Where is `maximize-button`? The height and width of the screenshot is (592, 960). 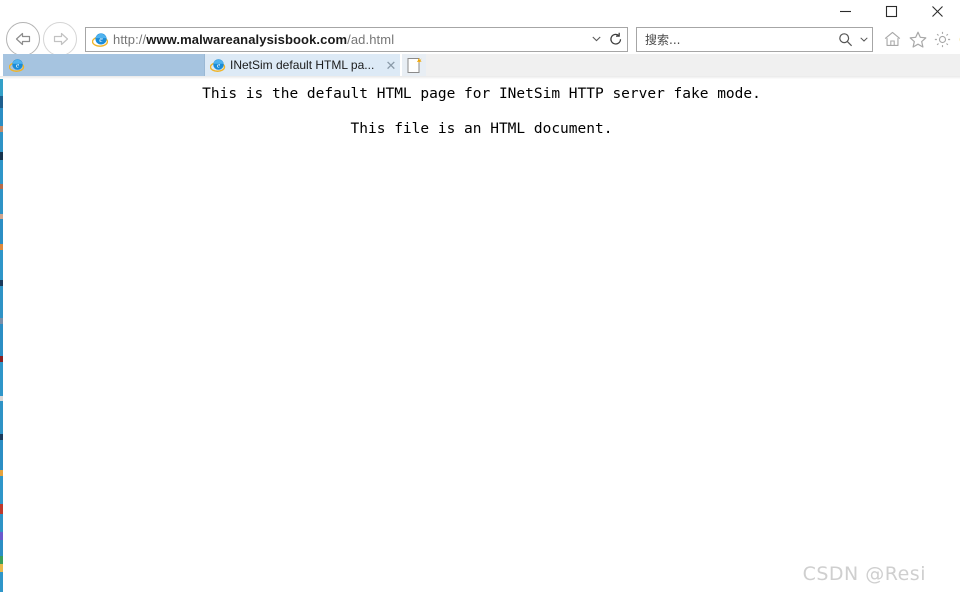
maximize-button is located at coordinates (891, 11).